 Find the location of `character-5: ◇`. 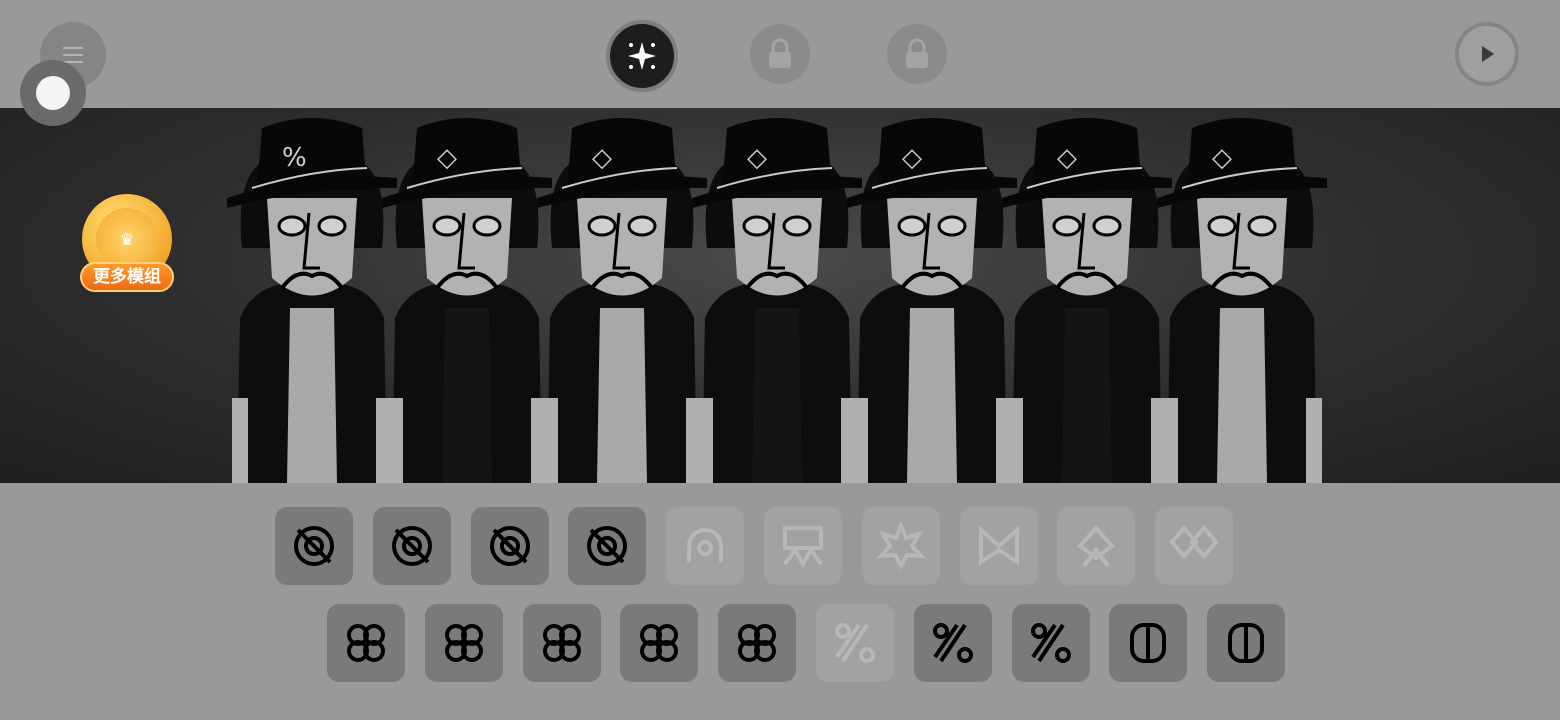

character-5: ◇ is located at coordinates (932, 300).